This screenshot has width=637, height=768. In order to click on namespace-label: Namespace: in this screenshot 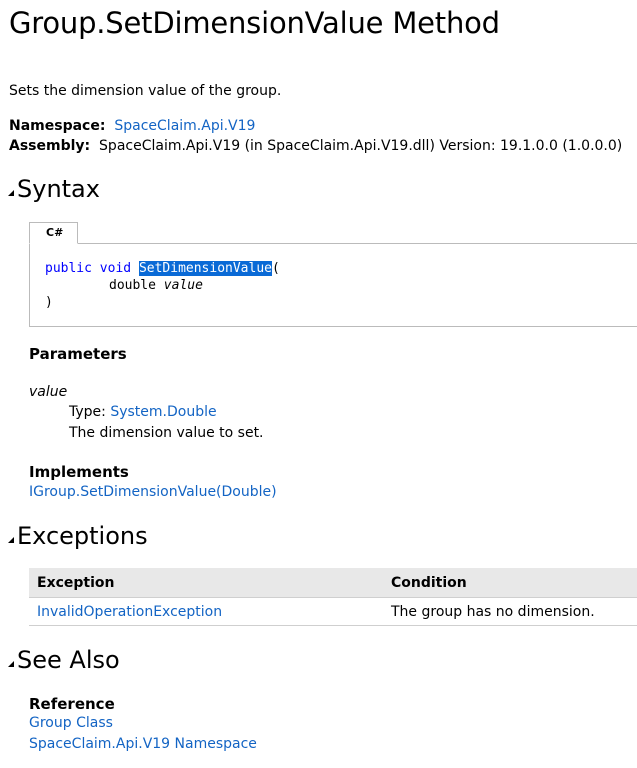, I will do `click(57, 126)`.